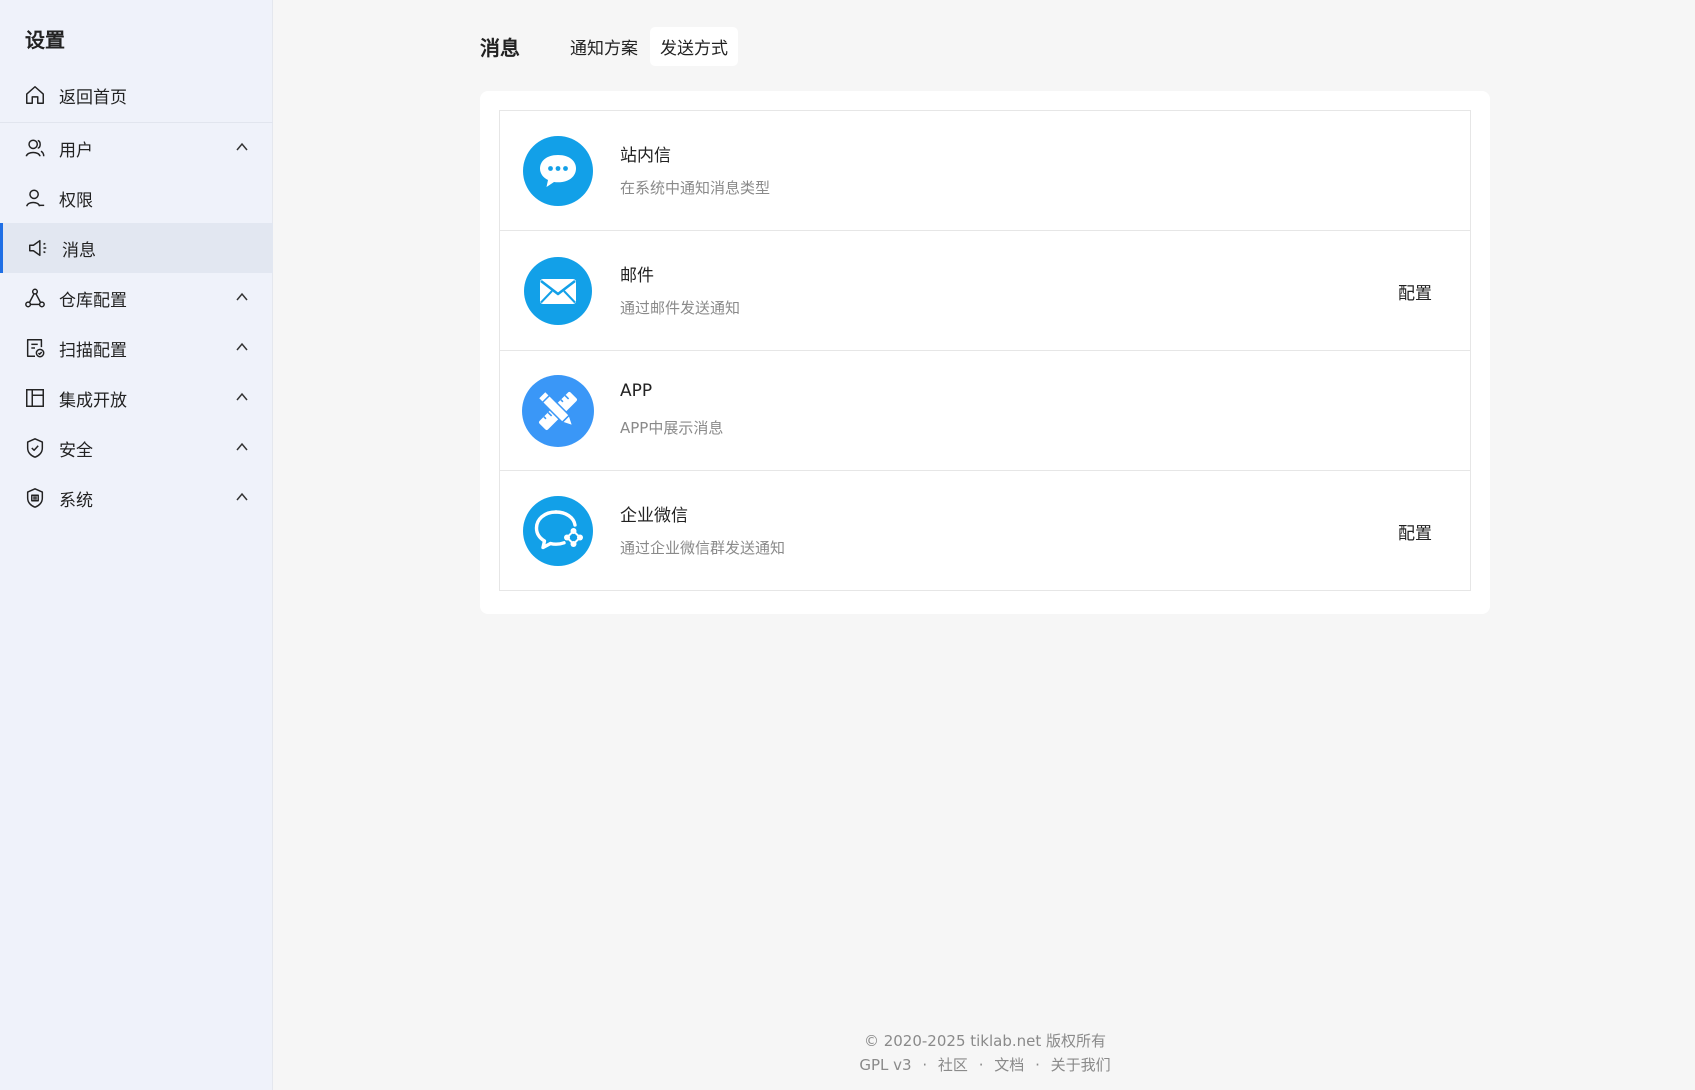  I want to click on method-title: 邮件, so click(637, 276).